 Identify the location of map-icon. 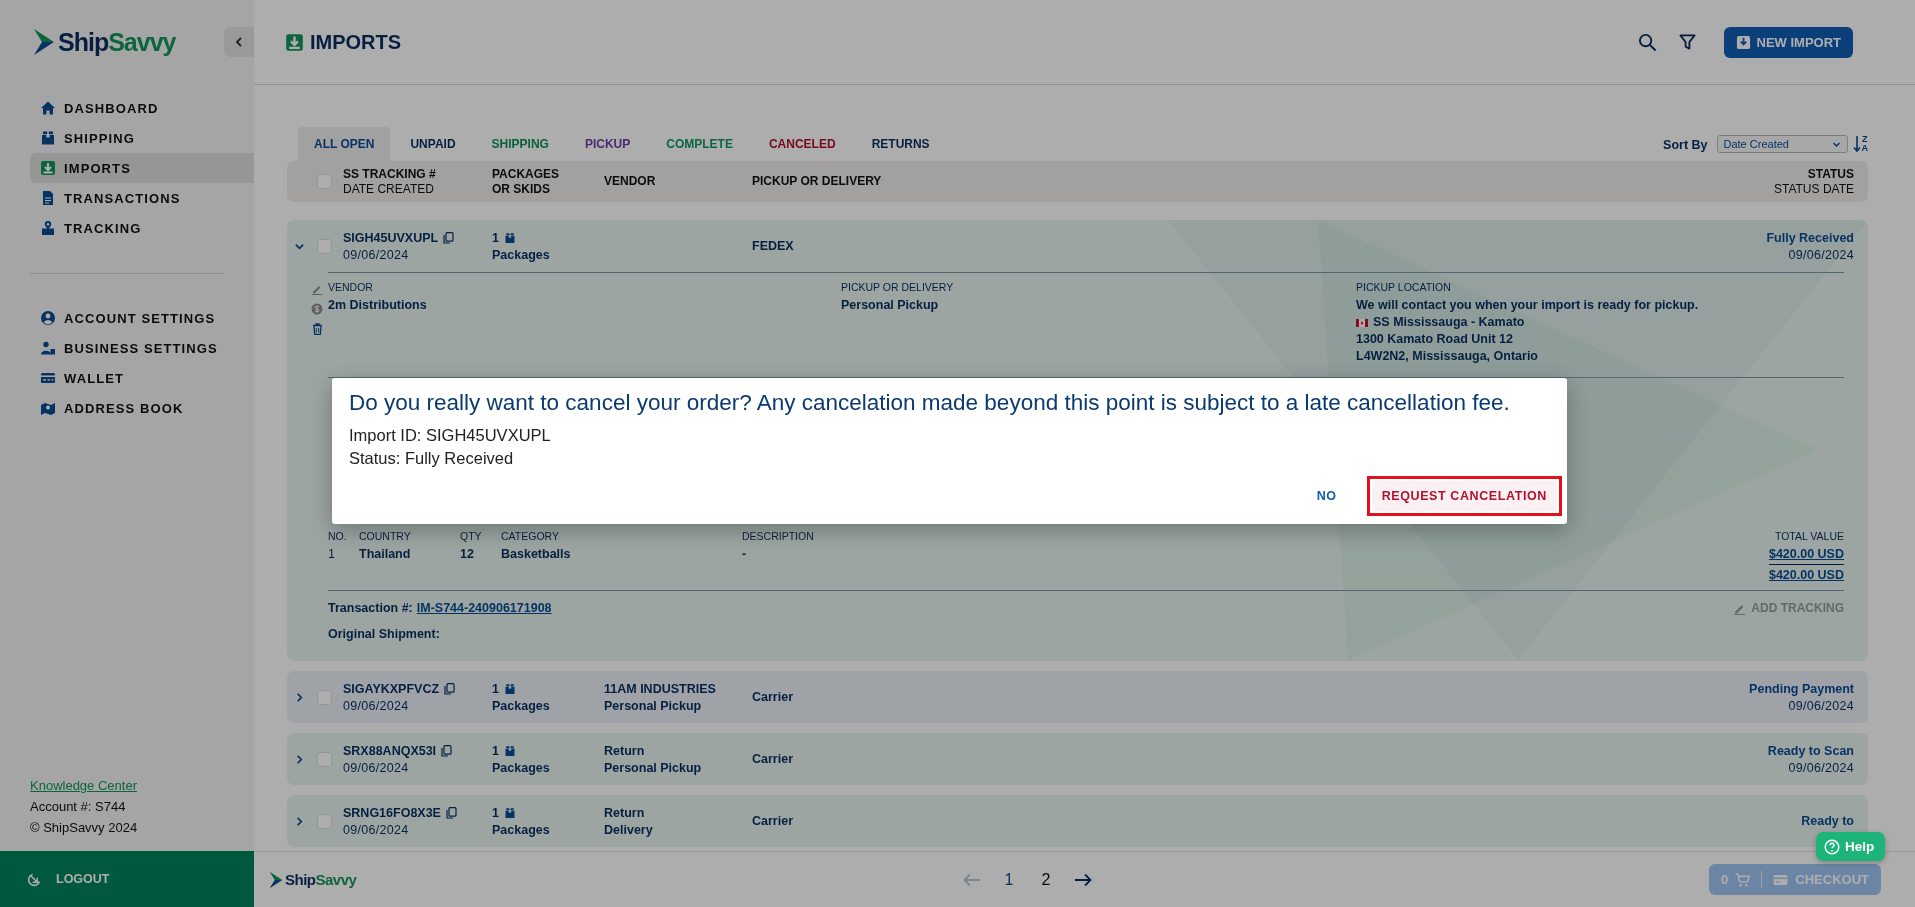
(48, 408).